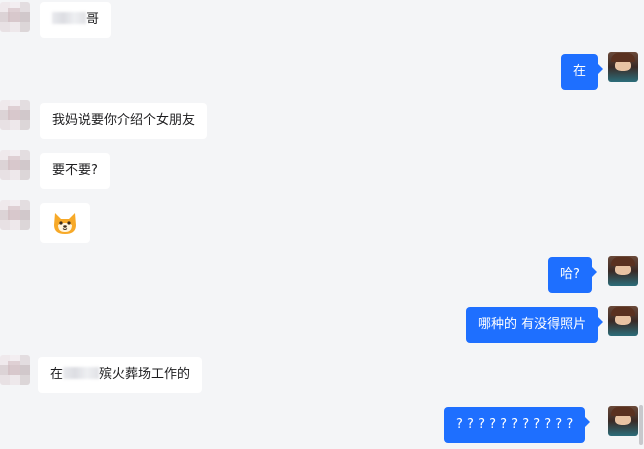  I want to click on message-bubble: 在, so click(582, 72).